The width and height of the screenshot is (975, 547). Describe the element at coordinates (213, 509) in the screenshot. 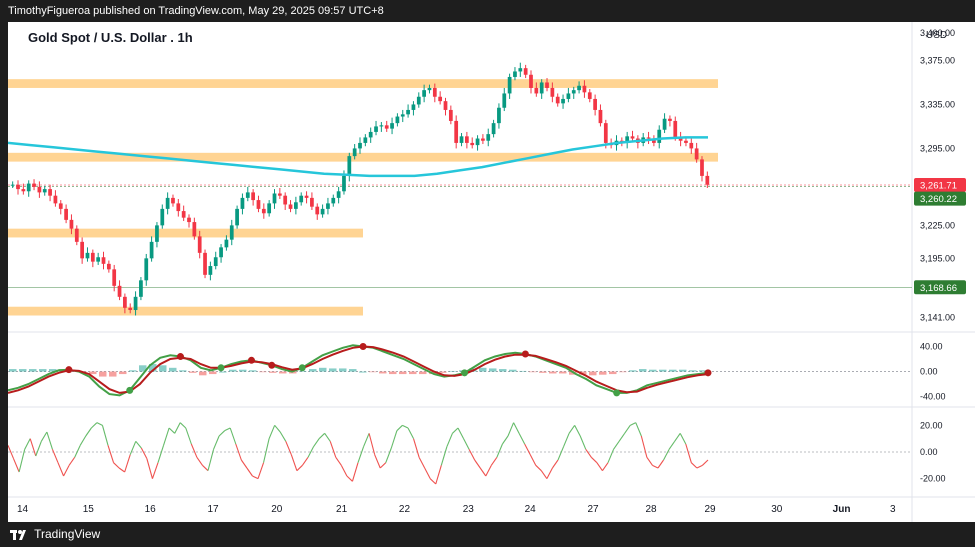

I see `time-tick-3: 17` at that location.